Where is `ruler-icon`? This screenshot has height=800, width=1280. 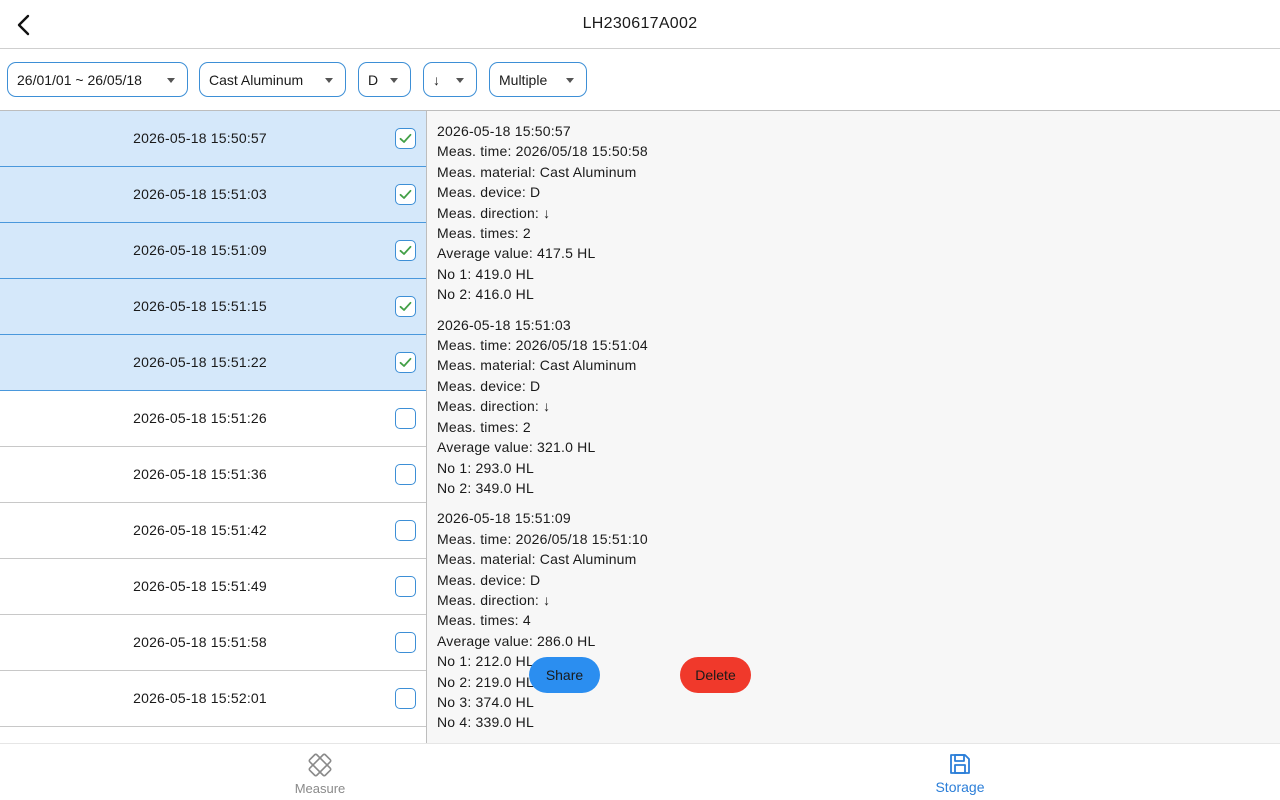
ruler-icon is located at coordinates (320, 765).